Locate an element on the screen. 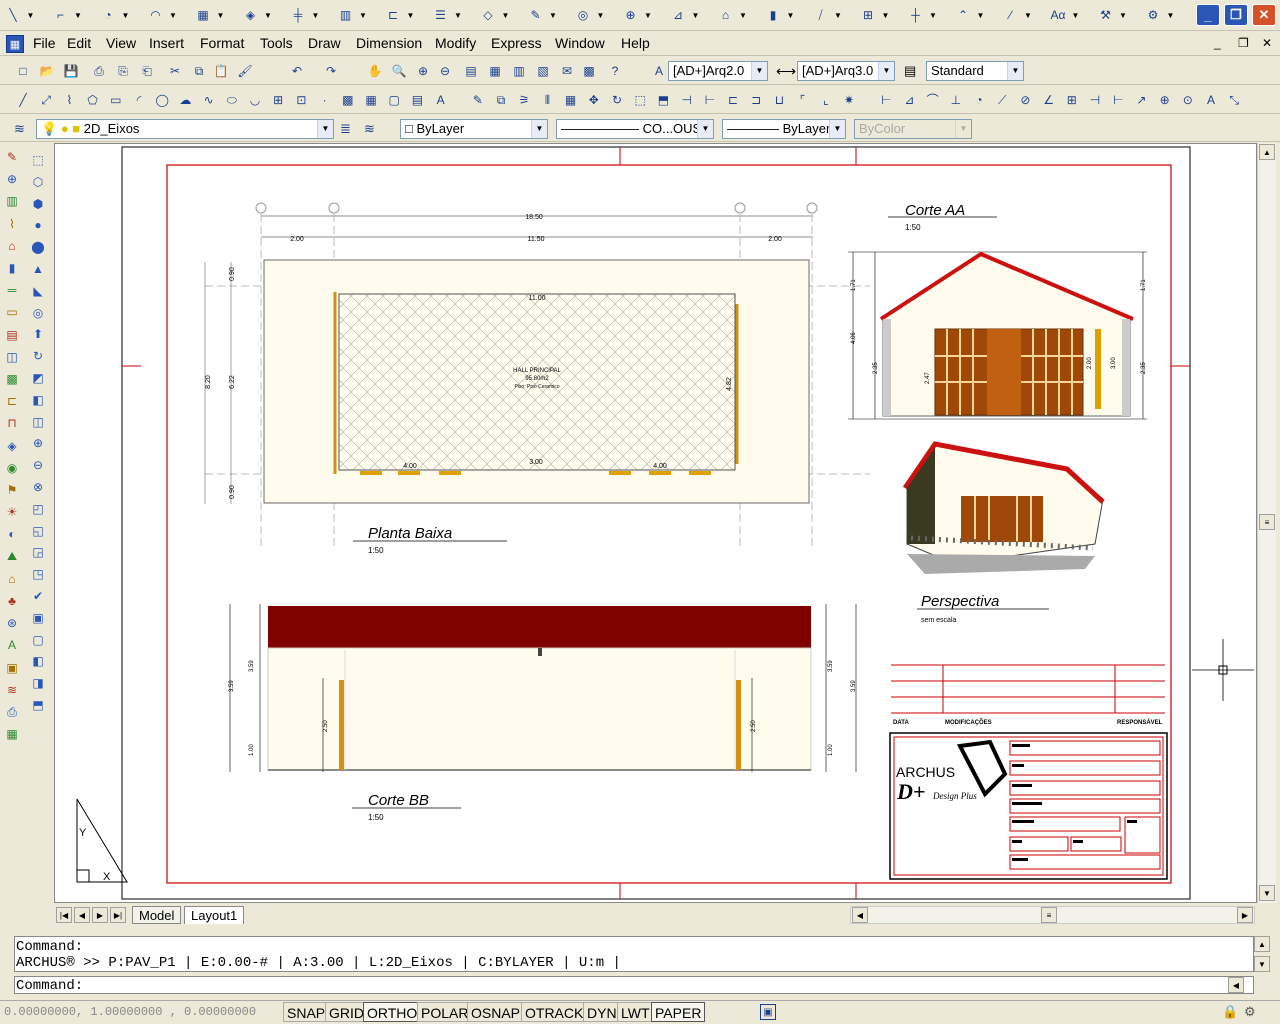 This screenshot has width=1280, height=1024. polyline-icon: ⌐ is located at coordinates (61, 15).